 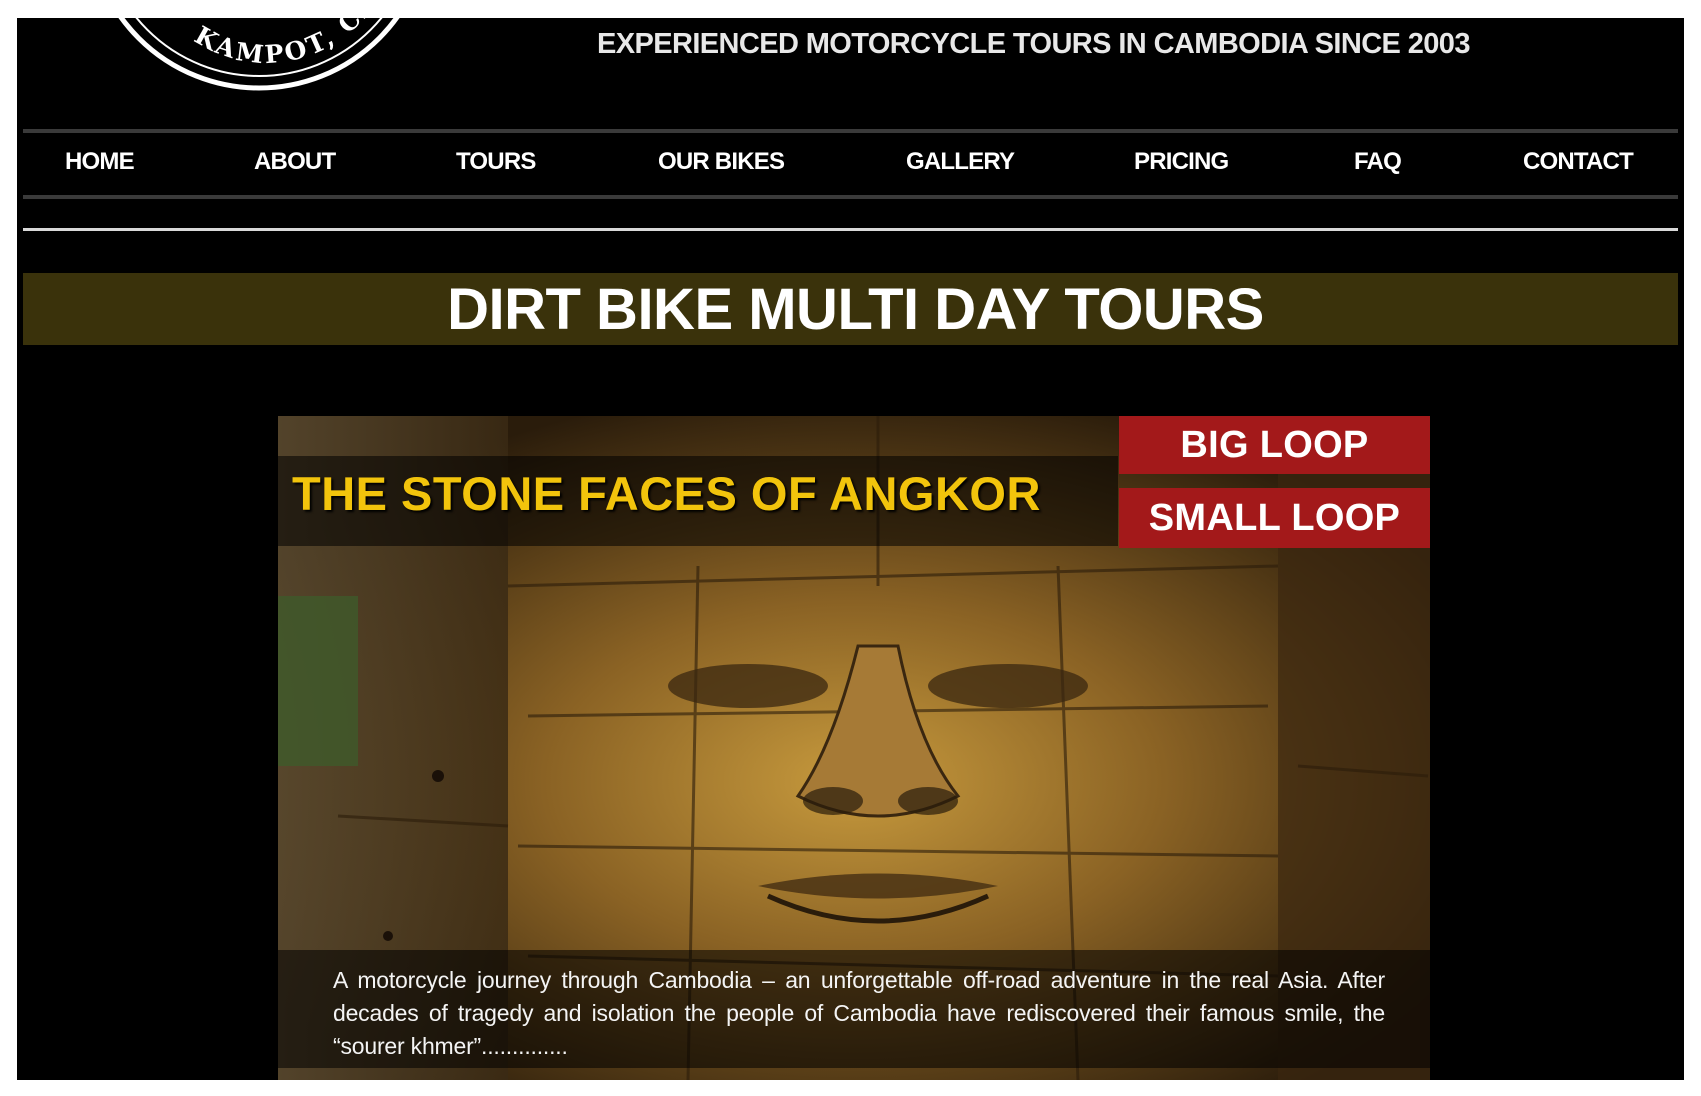 I want to click on nav-item-about: ABOUT, so click(x=295, y=162).